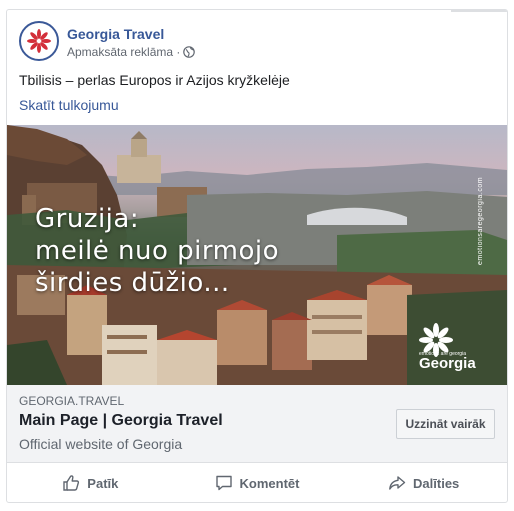  What do you see at coordinates (69, 105) in the screenshot?
I see `see-translation-link: Skatīt tulkojumu` at bounding box center [69, 105].